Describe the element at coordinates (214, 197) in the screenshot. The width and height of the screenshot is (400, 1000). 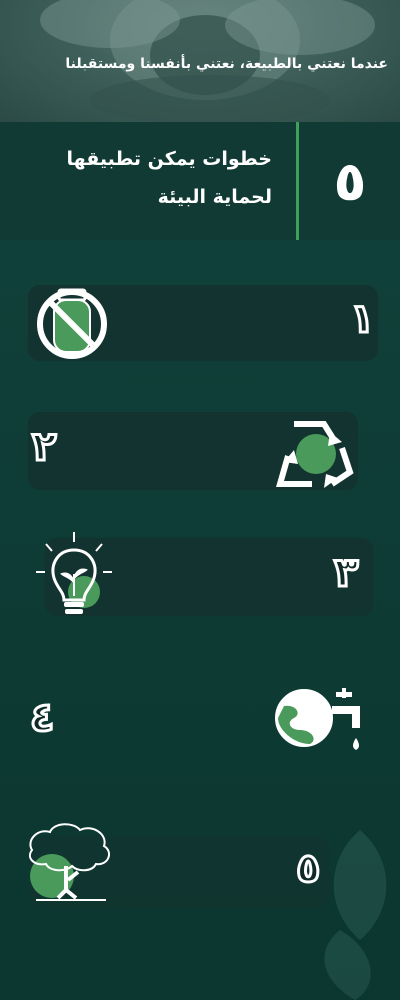
I see `title-line-2: لحماية البيئة` at that location.